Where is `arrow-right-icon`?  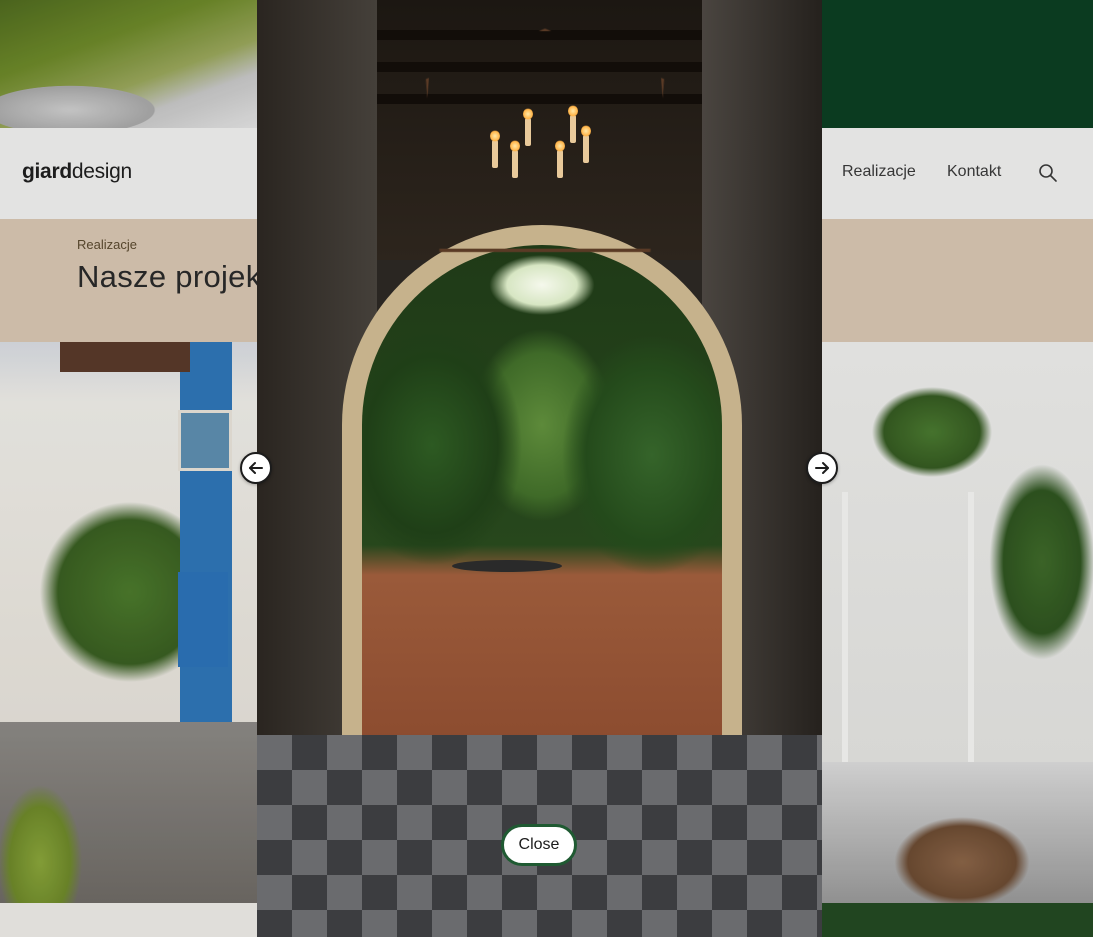
arrow-right-icon is located at coordinates (822, 468).